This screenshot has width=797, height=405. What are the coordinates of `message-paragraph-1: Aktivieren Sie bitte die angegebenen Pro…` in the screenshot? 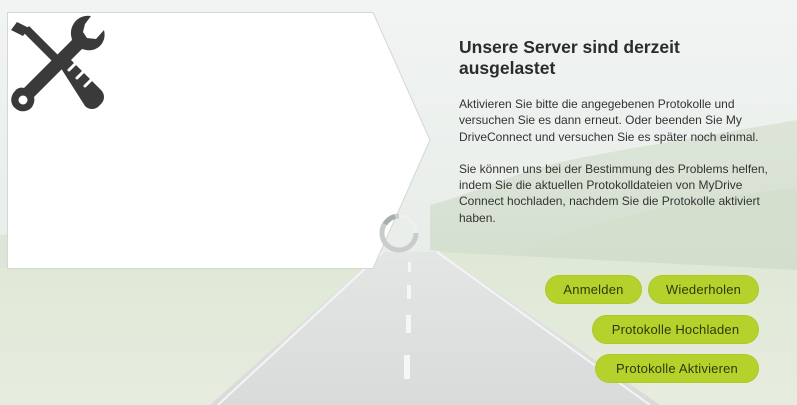 It's located at (609, 120).